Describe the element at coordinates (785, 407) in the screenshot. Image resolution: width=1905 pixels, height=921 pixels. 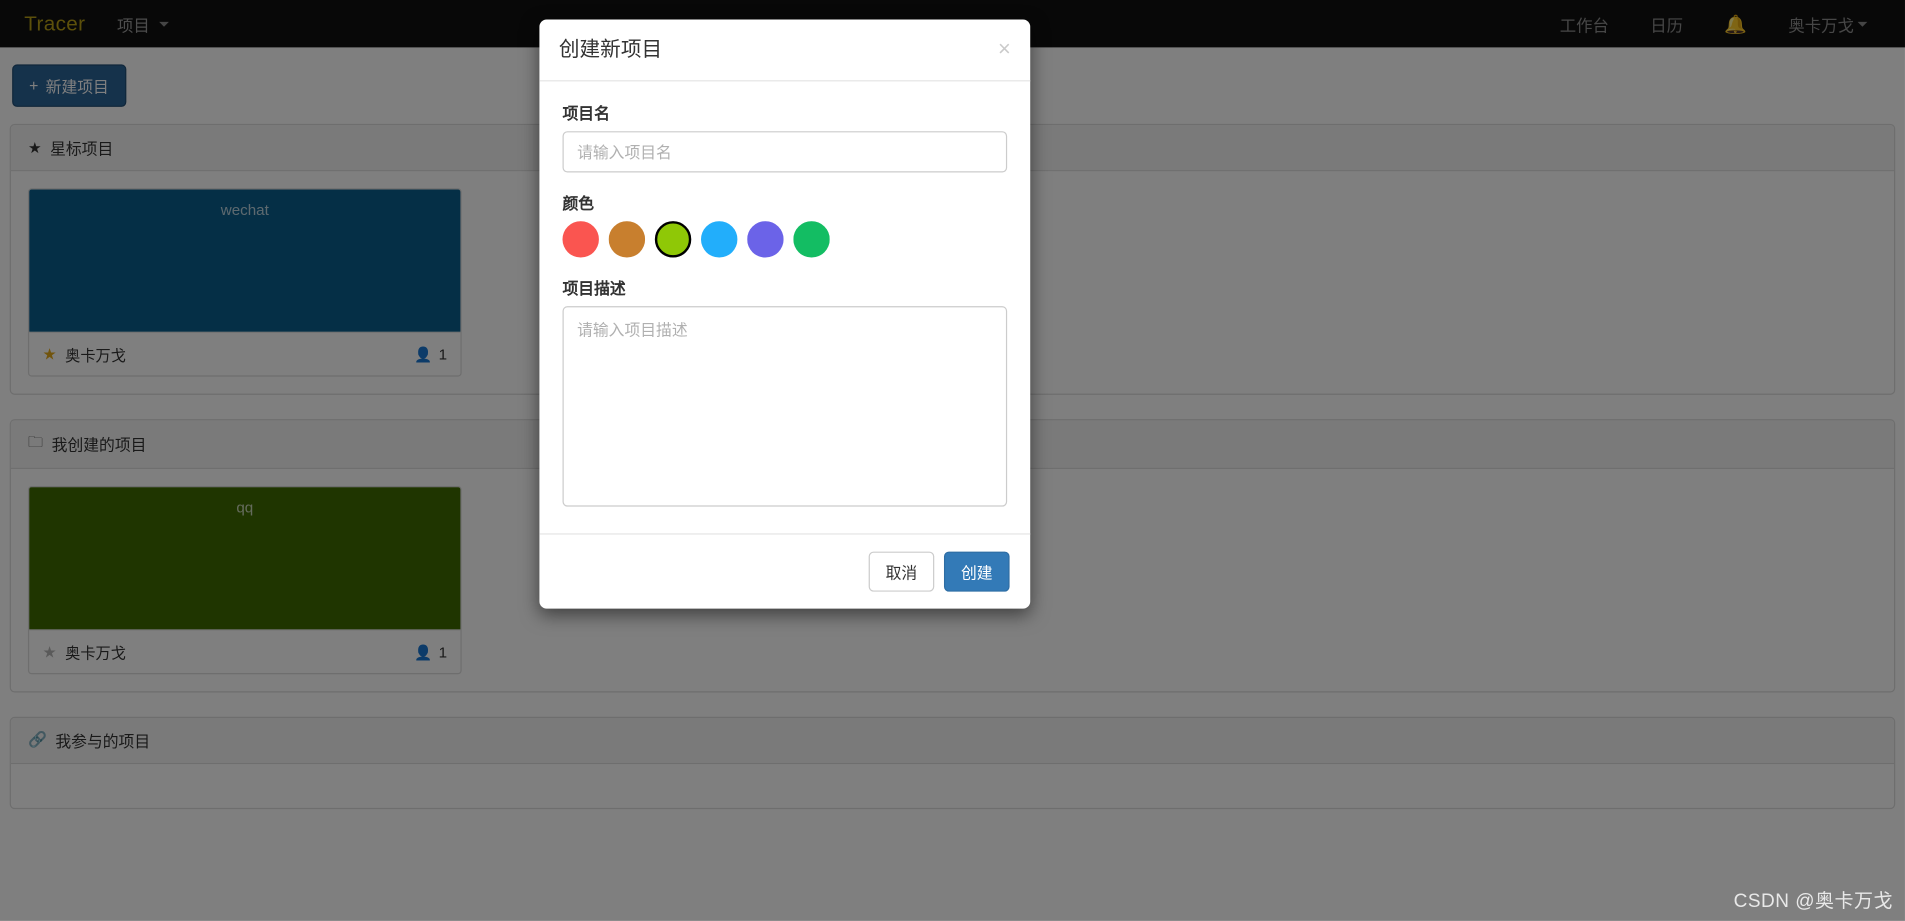
I see `project-description-textarea` at that location.